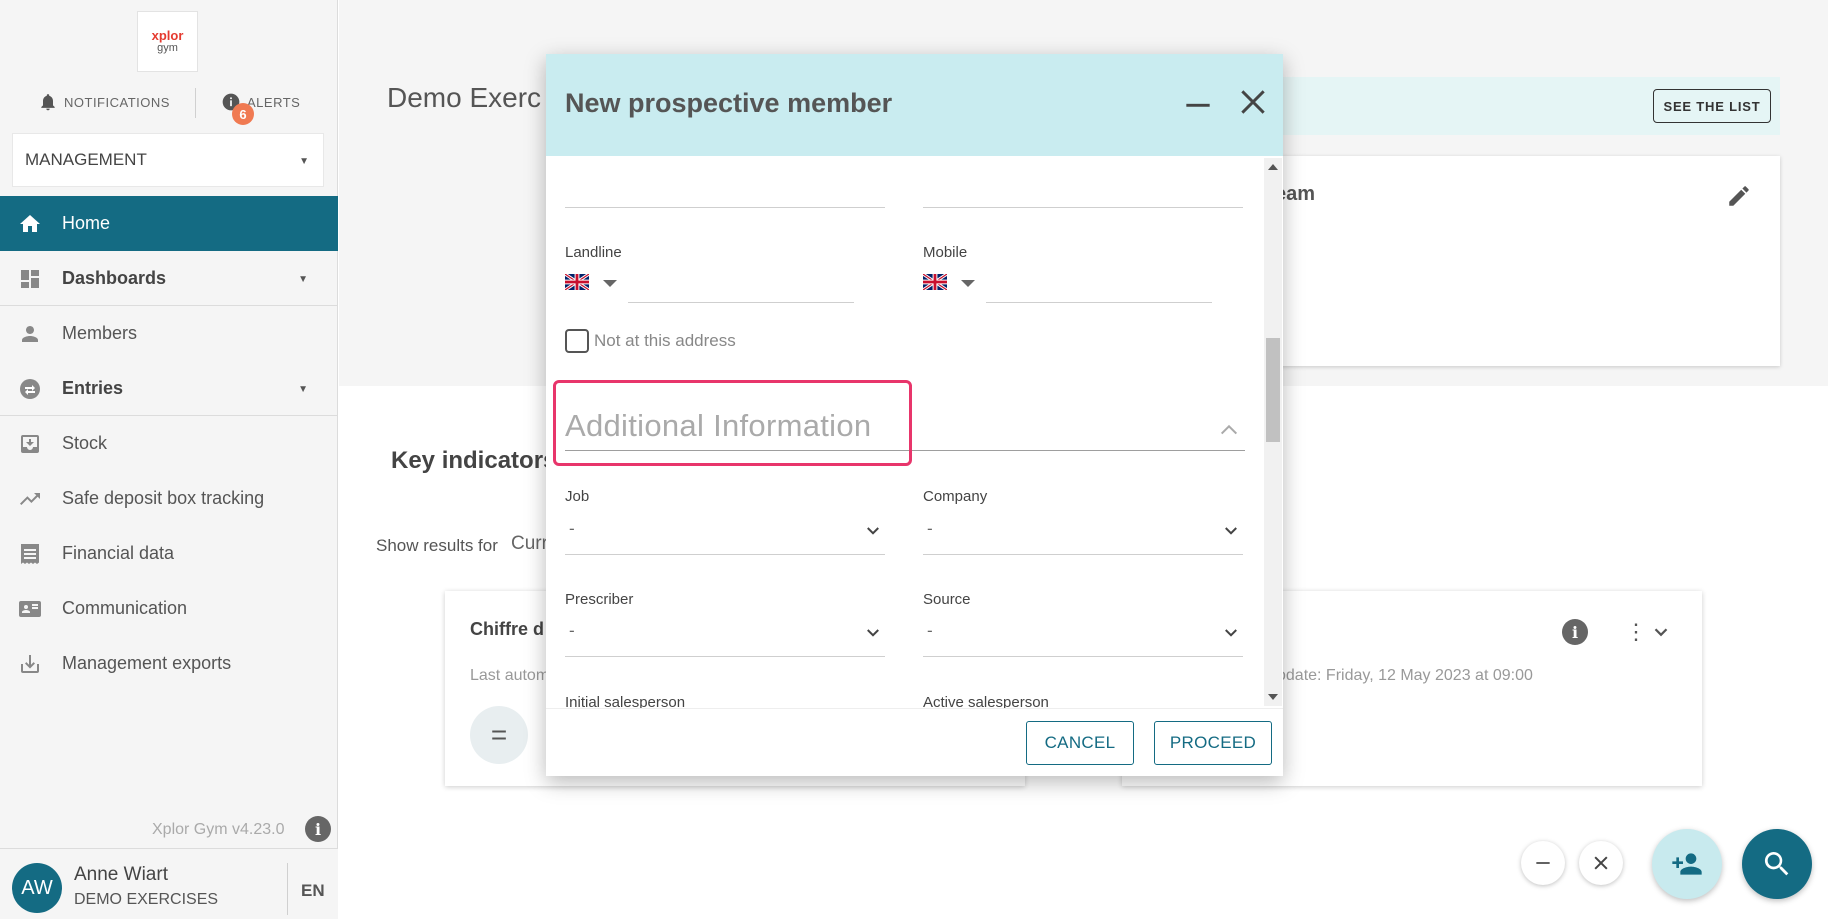 The width and height of the screenshot is (1828, 919). I want to click on caret-down-icon: ▼, so click(304, 161).